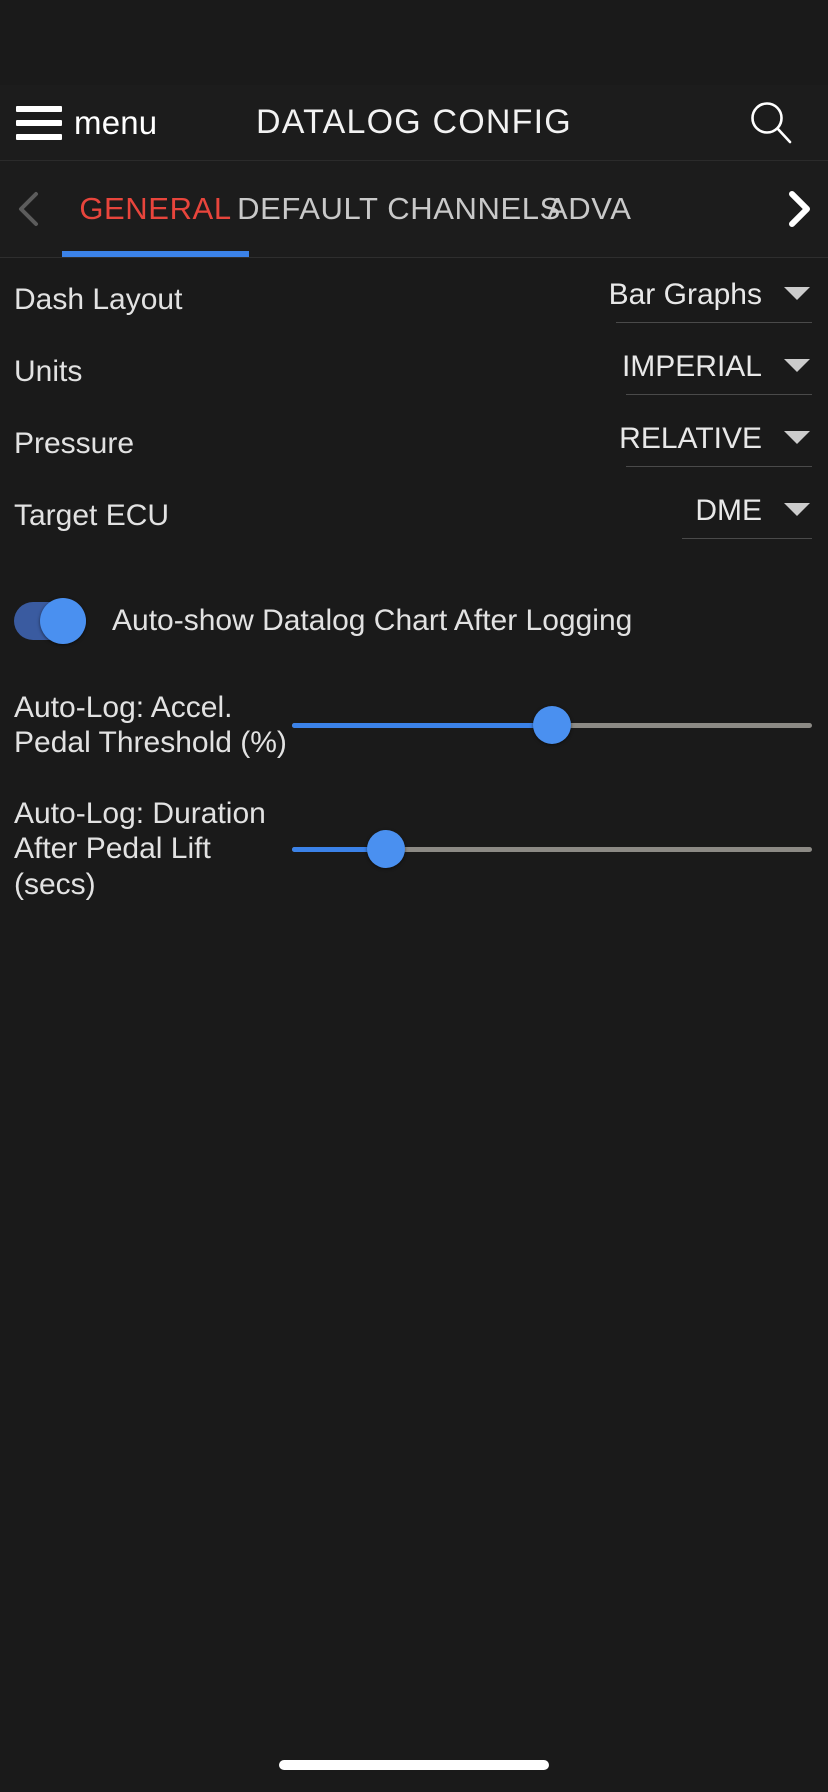 The width and height of the screenshot is (828, 1792). What do you see at coordinates (39, 122) in the screenshot?
I see `hamburger-icon` at bounding box center [39, 122].